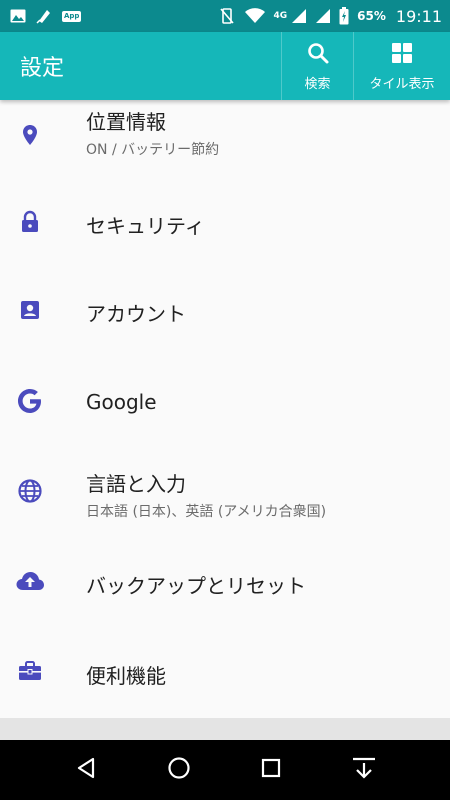 This screenshot has width=450, height=800. I want to click on back-button, so click(86, 770).